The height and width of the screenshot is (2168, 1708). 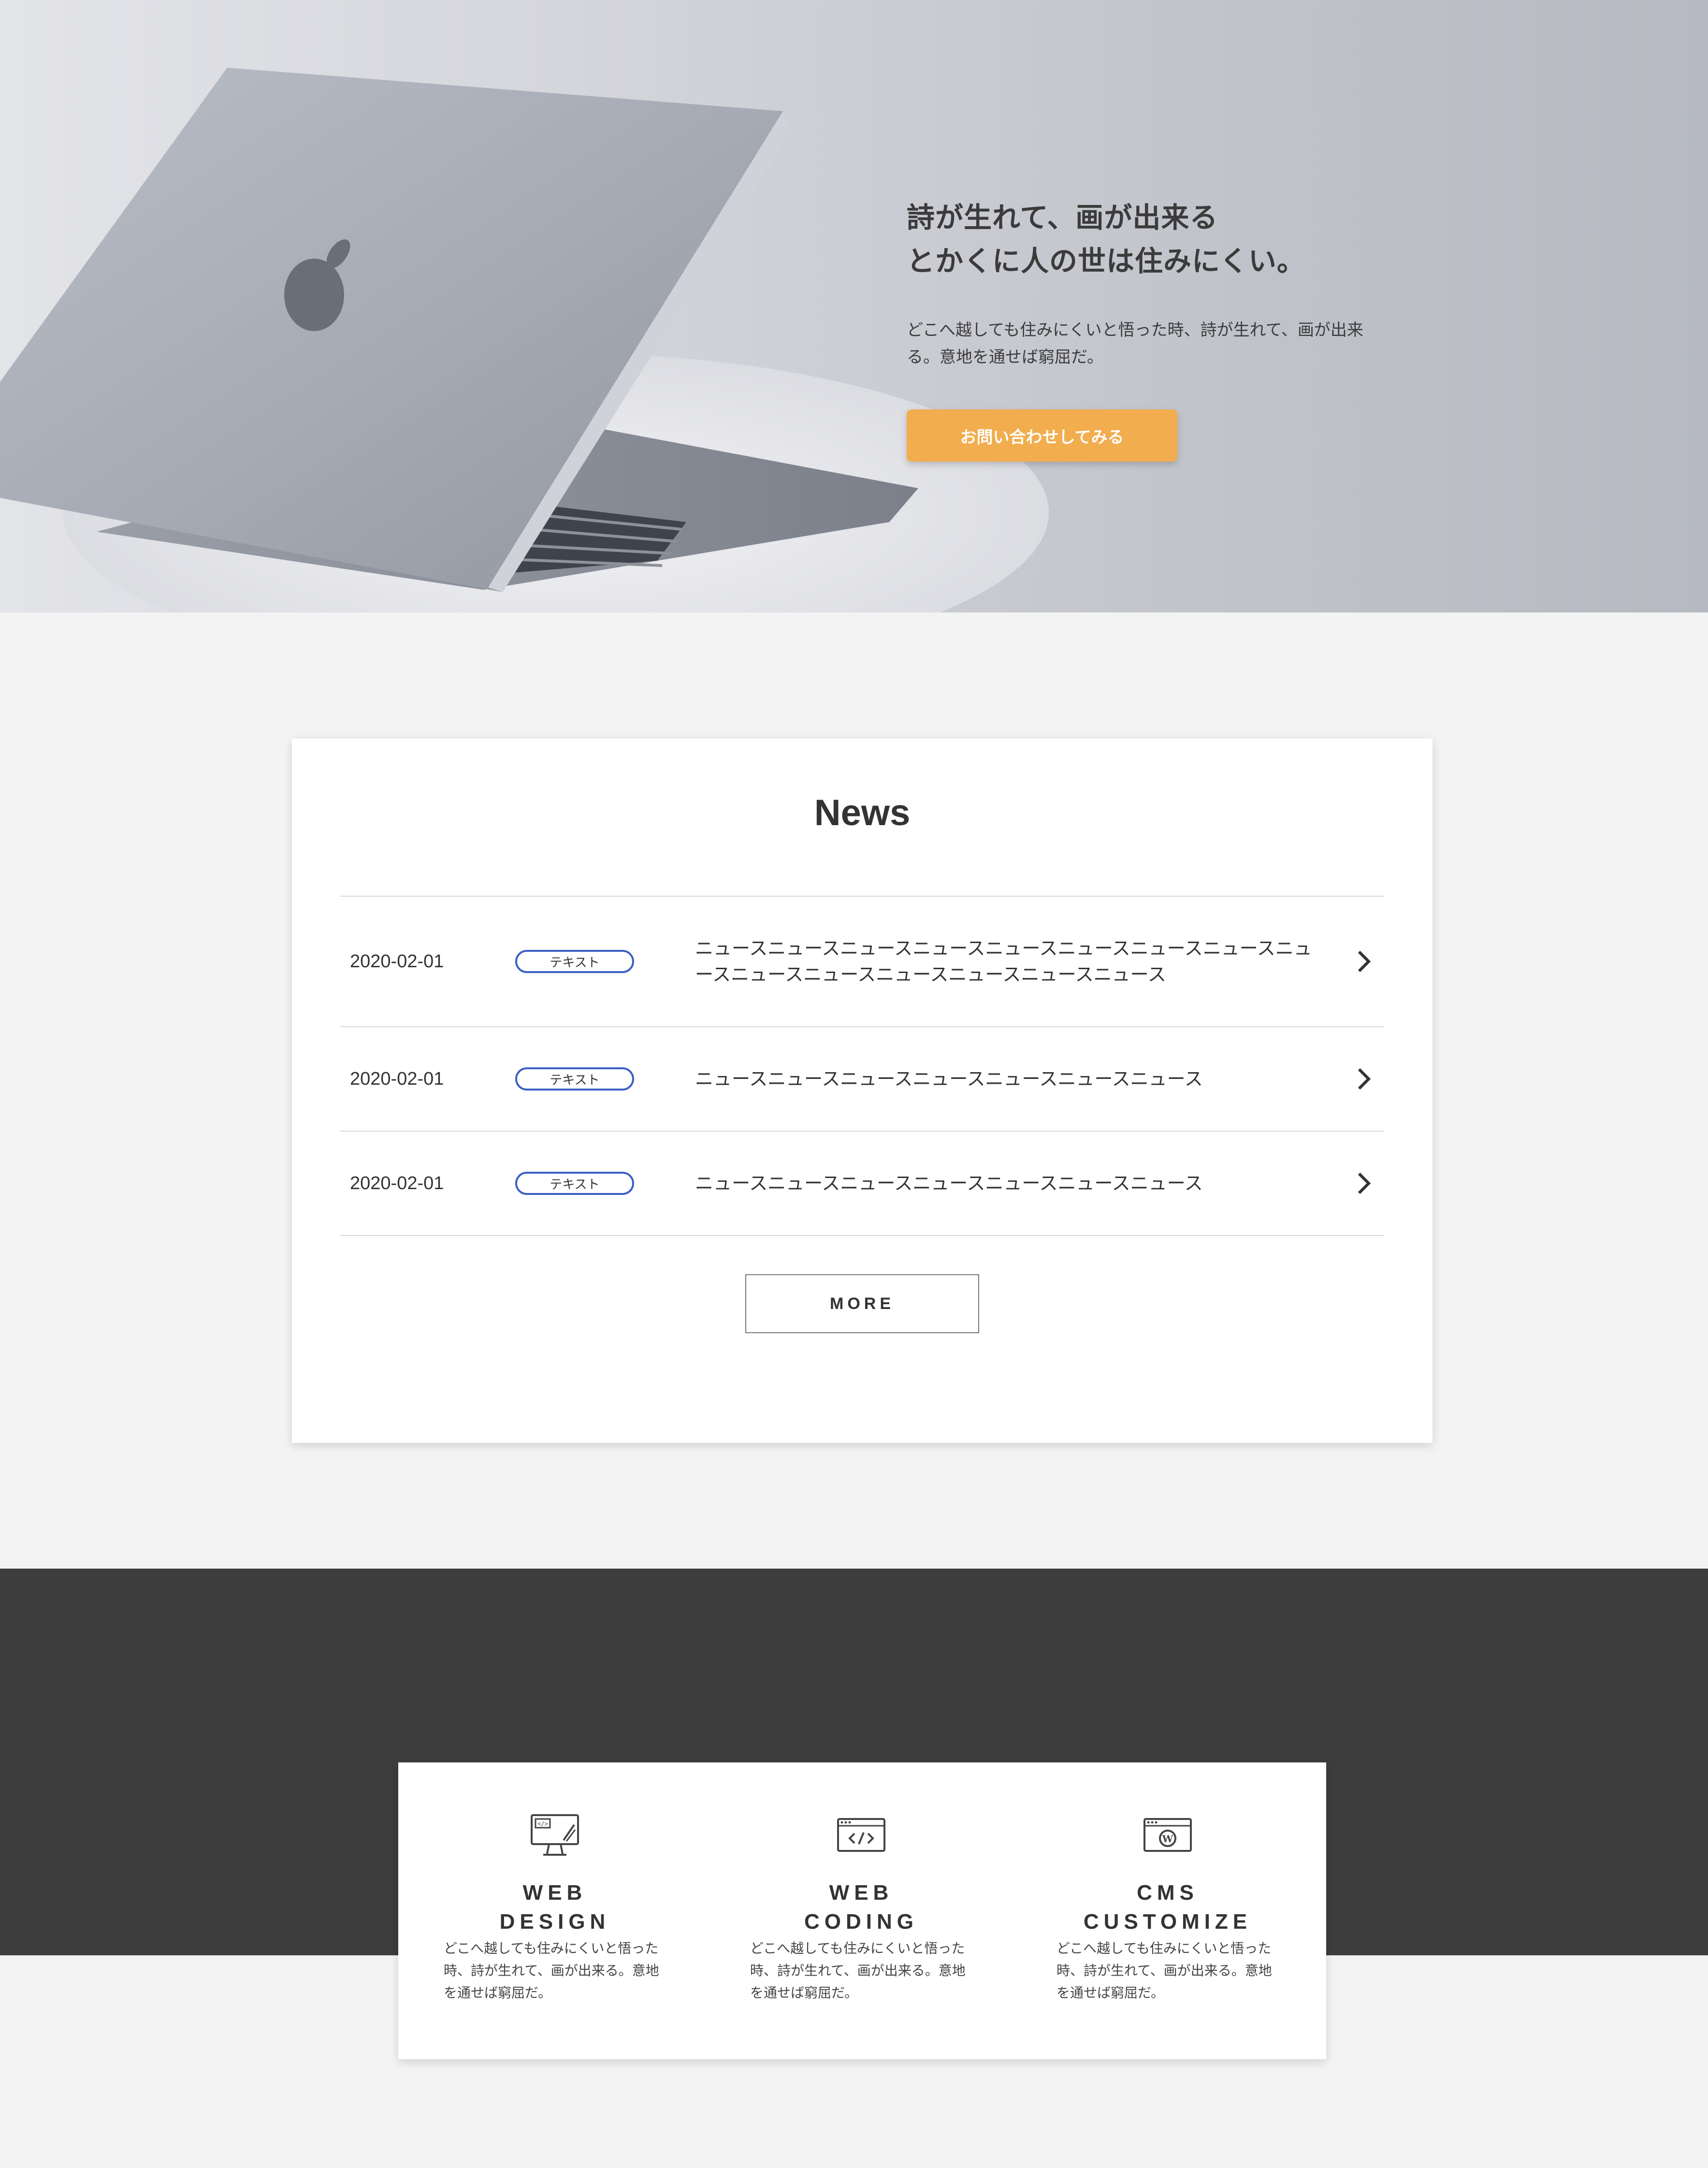 I want to click on service-name-line2: CUSTOMIZE, so click(x=1167, y=1922).